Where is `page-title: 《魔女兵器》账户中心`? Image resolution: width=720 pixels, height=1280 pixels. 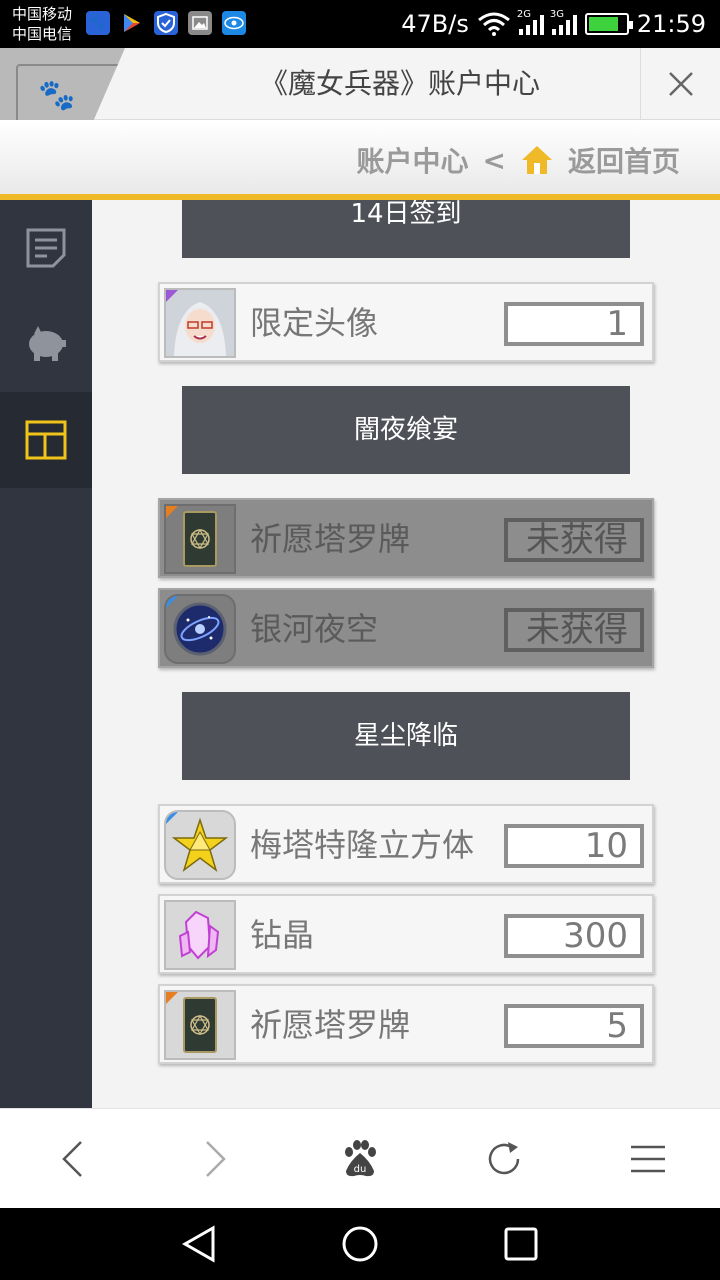 page-title: 《魔女兵器》账户中心 is located at coordinates (399, 83).